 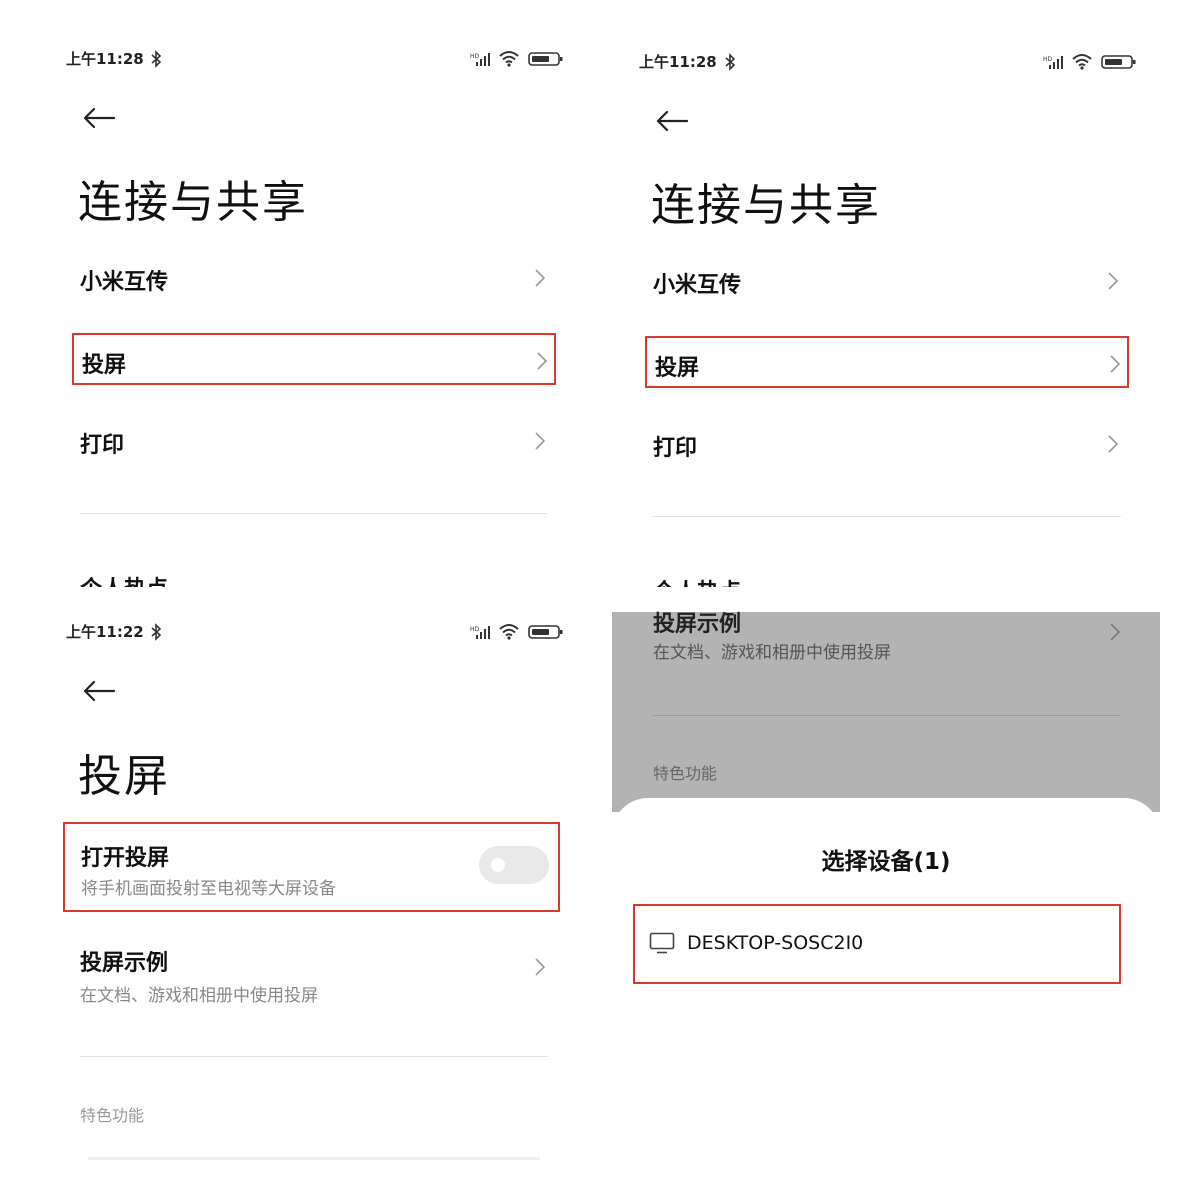 What do you see at coordinates (125, 858) in the screenshot?
I see `cast-toggle-label: 打开投屏` at bounding box center [125, 858].